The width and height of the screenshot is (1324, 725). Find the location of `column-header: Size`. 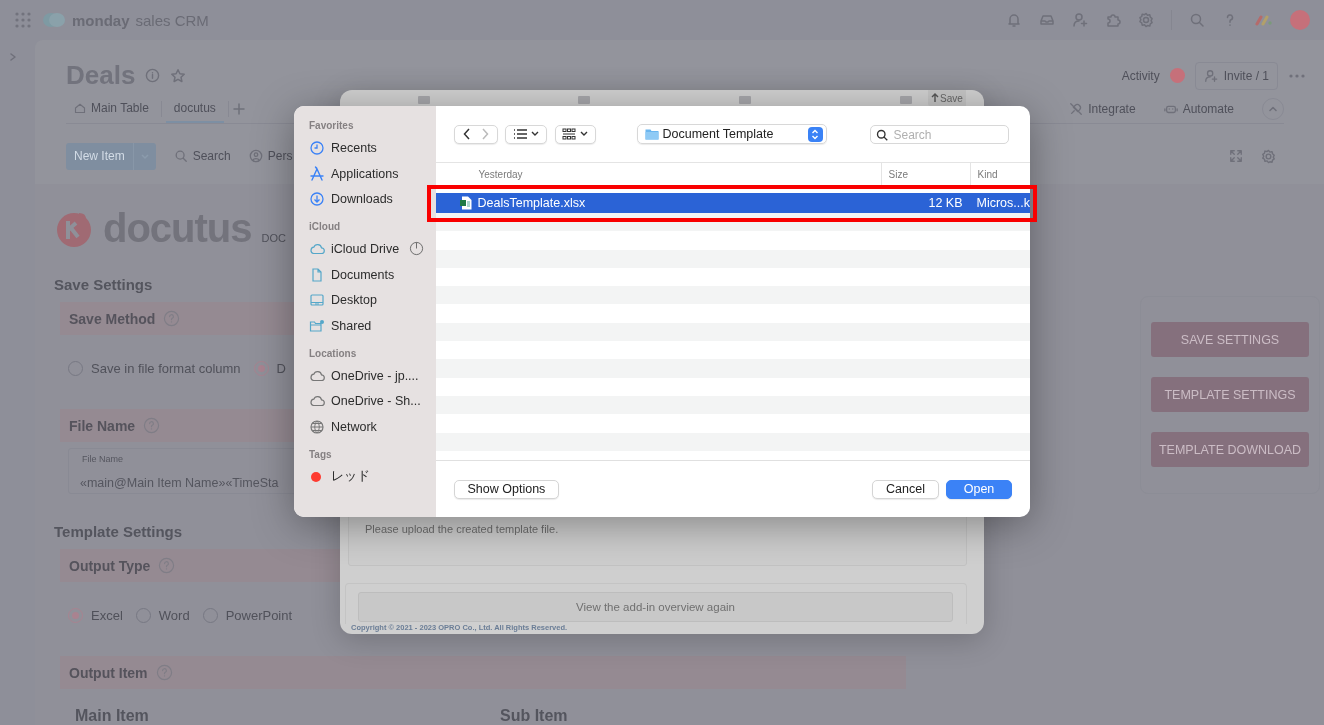

column-header: Size is located at coordinates (925, 174).